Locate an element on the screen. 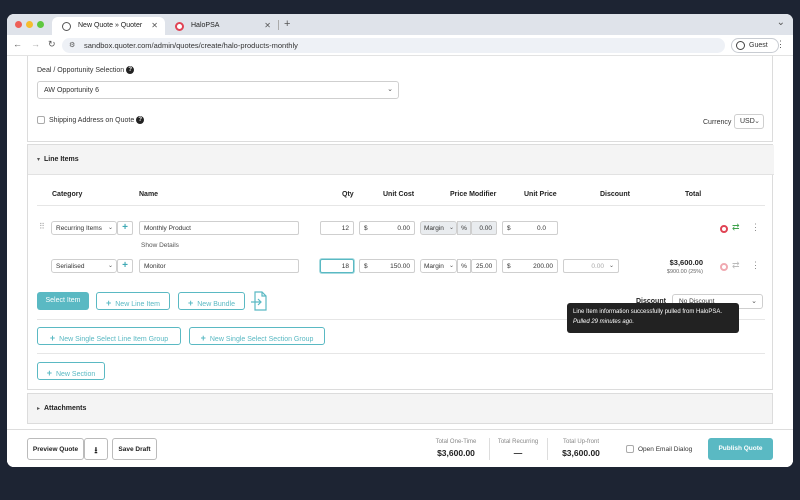 The image size is (800, 500). reload-icon: ↻ is located at coordinates (52, 44).